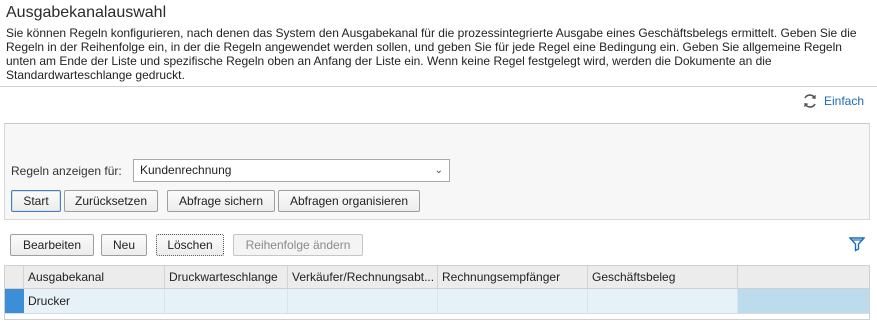 This screenshot has width=877, height=328. Describe the element at coordinates (803, 301) in the screenshot. I see `row-filler` at that location.